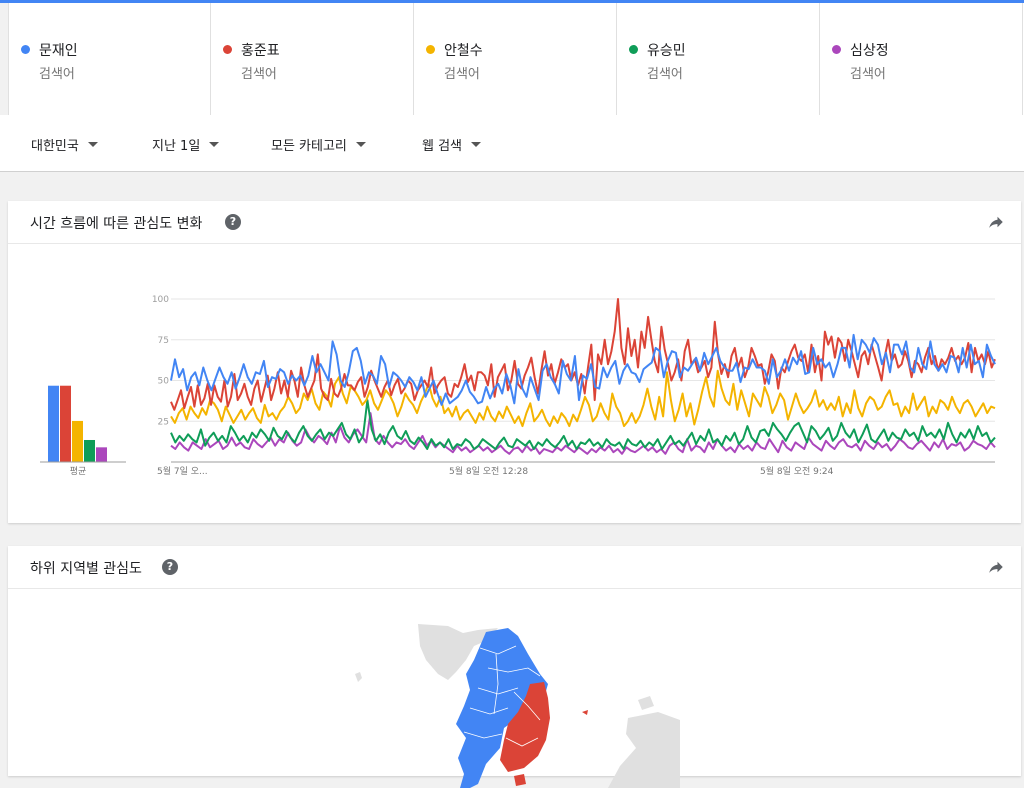 This screenshot has height=788, width=1024. I want to click on term-name: 안철수, so click(463, 51).